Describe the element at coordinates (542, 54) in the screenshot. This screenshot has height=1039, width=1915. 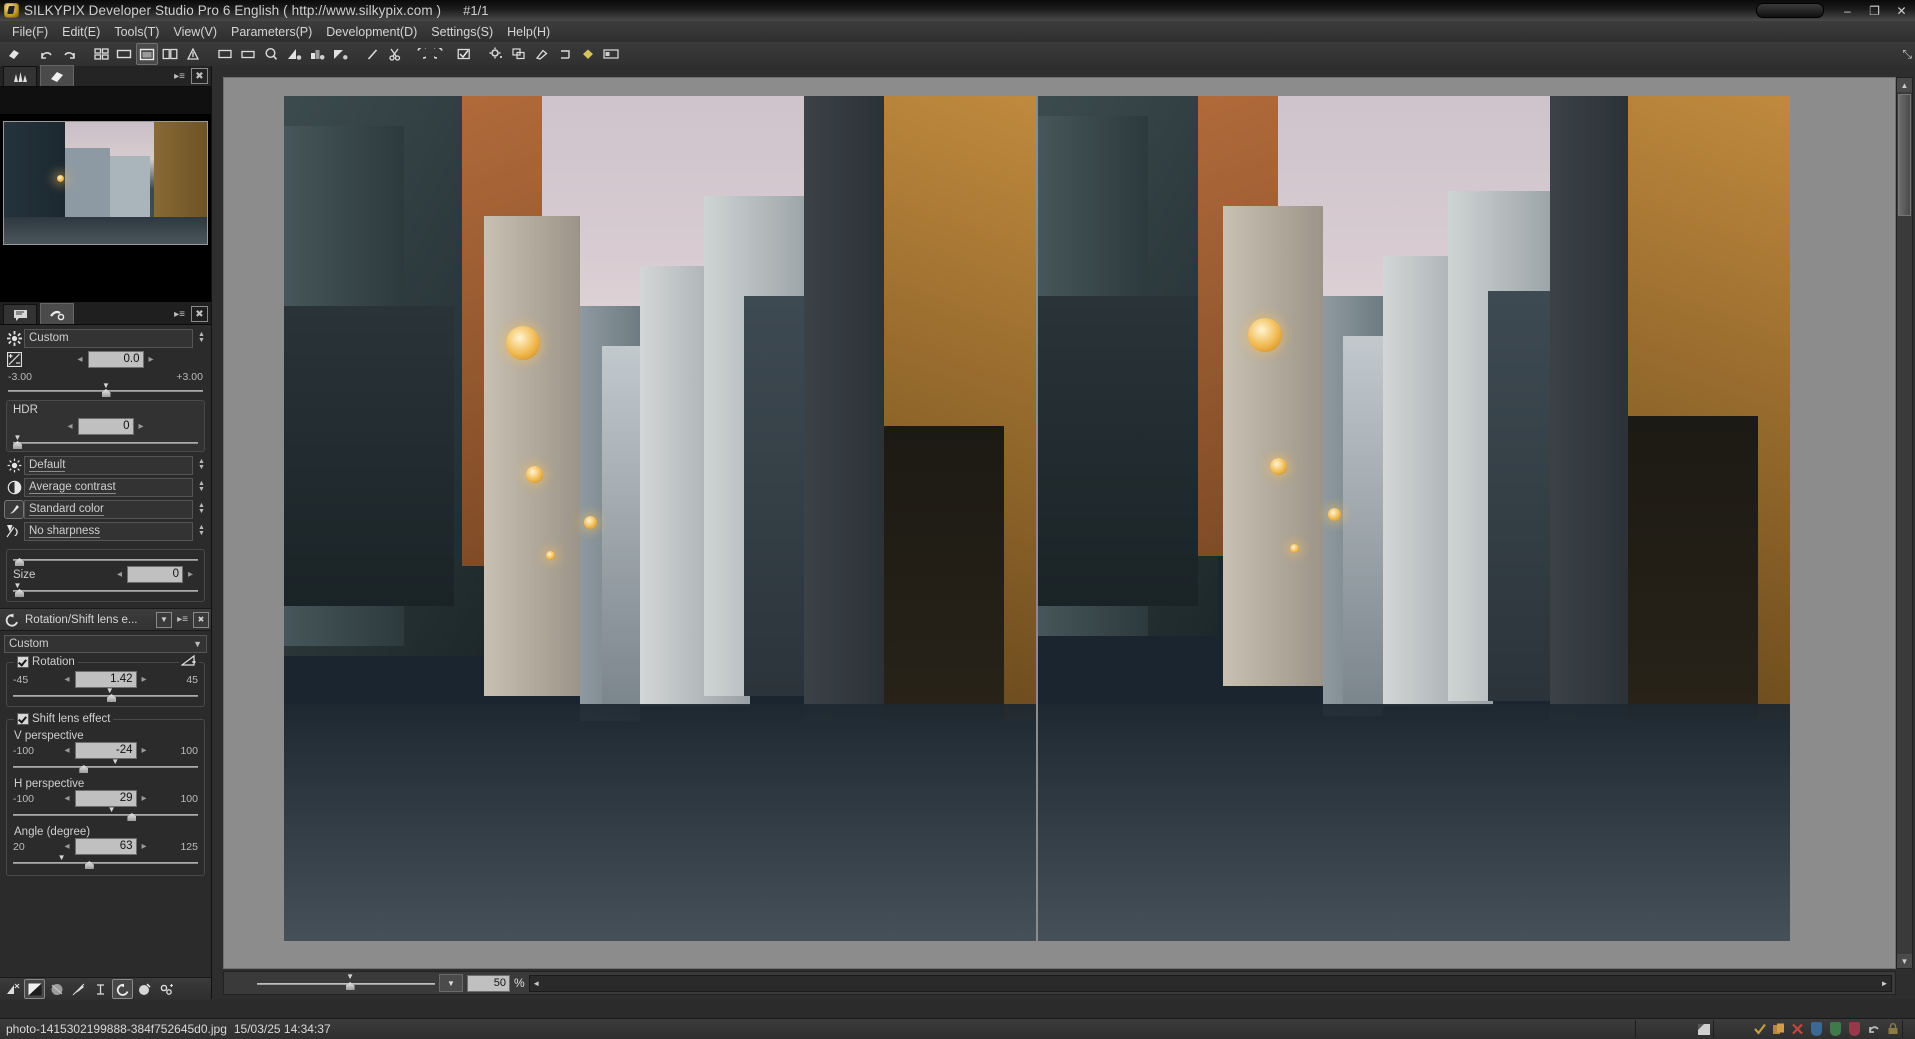
I see `spot-tool-icon` at that location.